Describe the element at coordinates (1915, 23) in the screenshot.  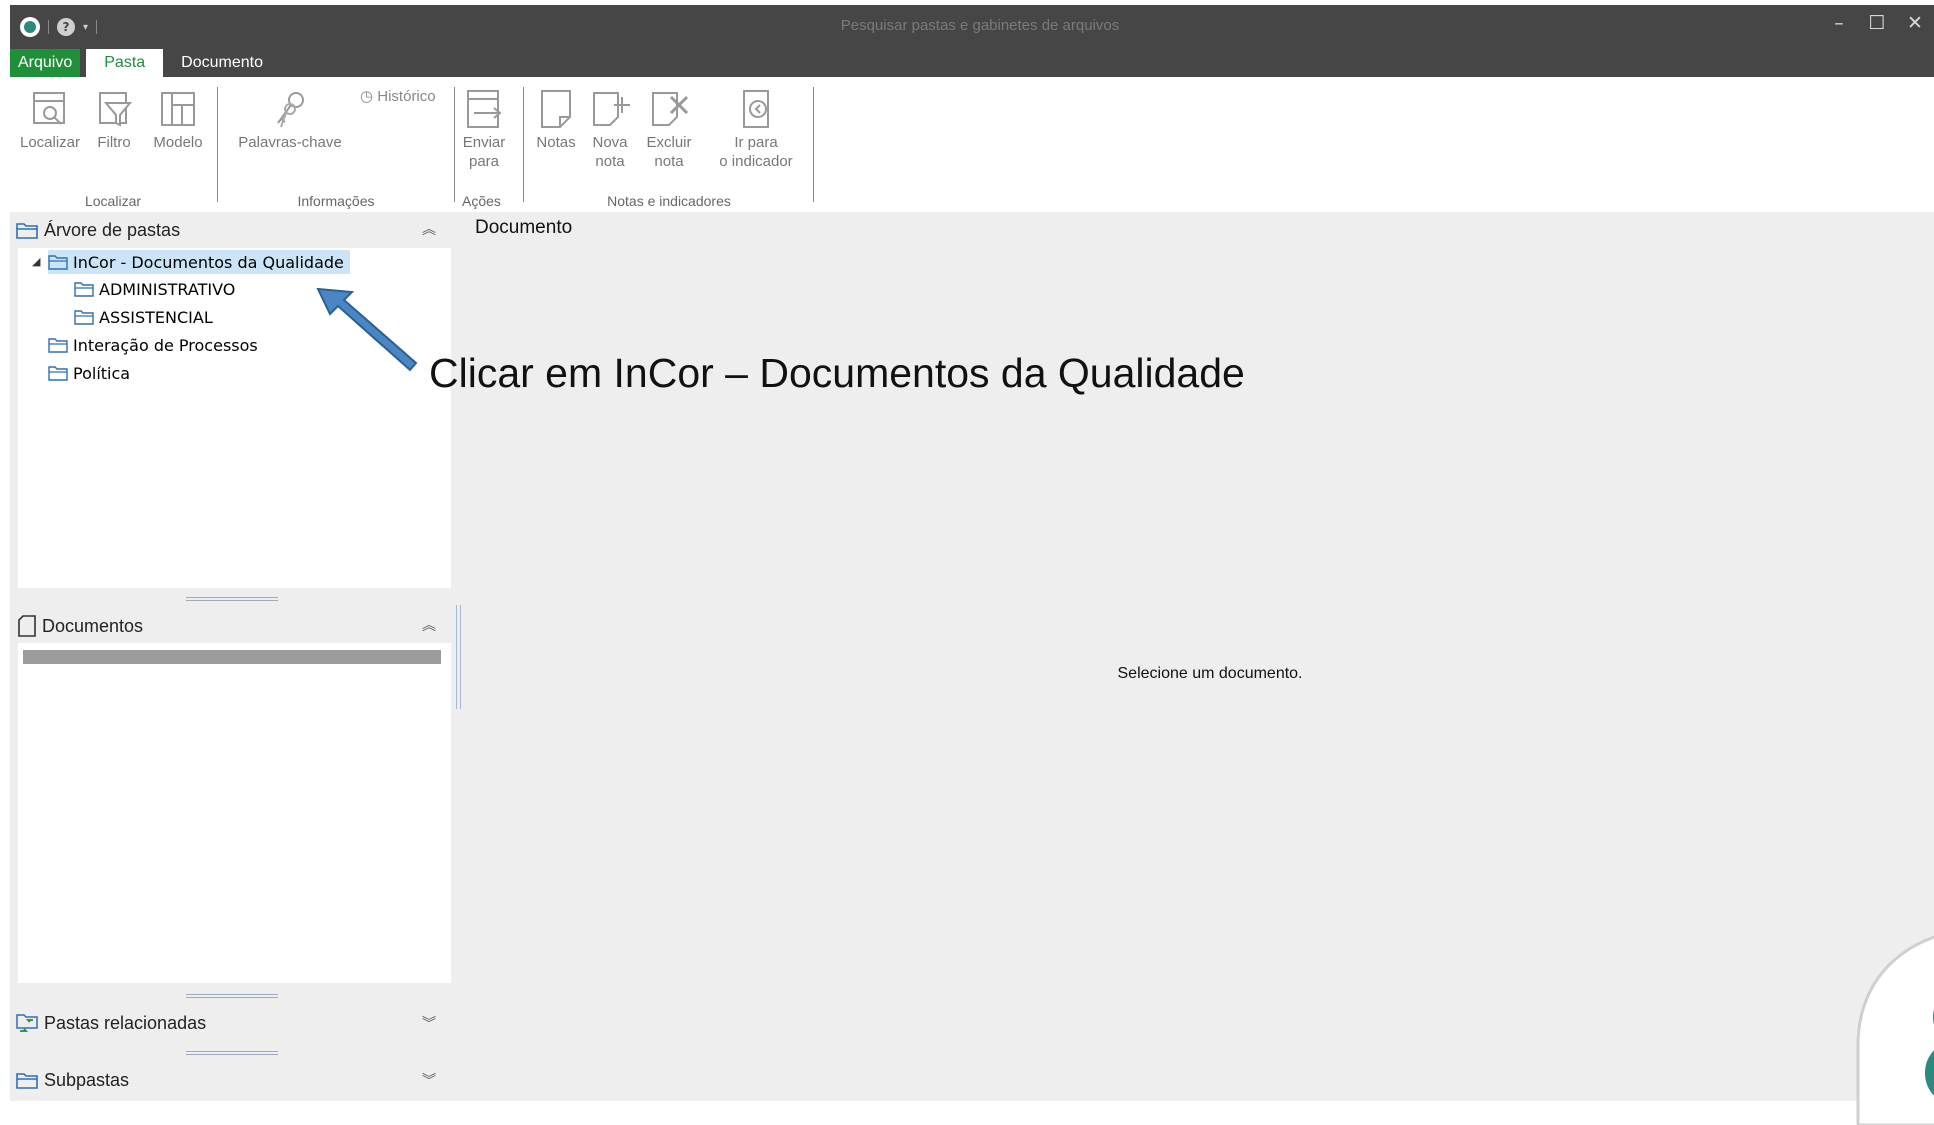
I see `close-button: ✕` at that location.